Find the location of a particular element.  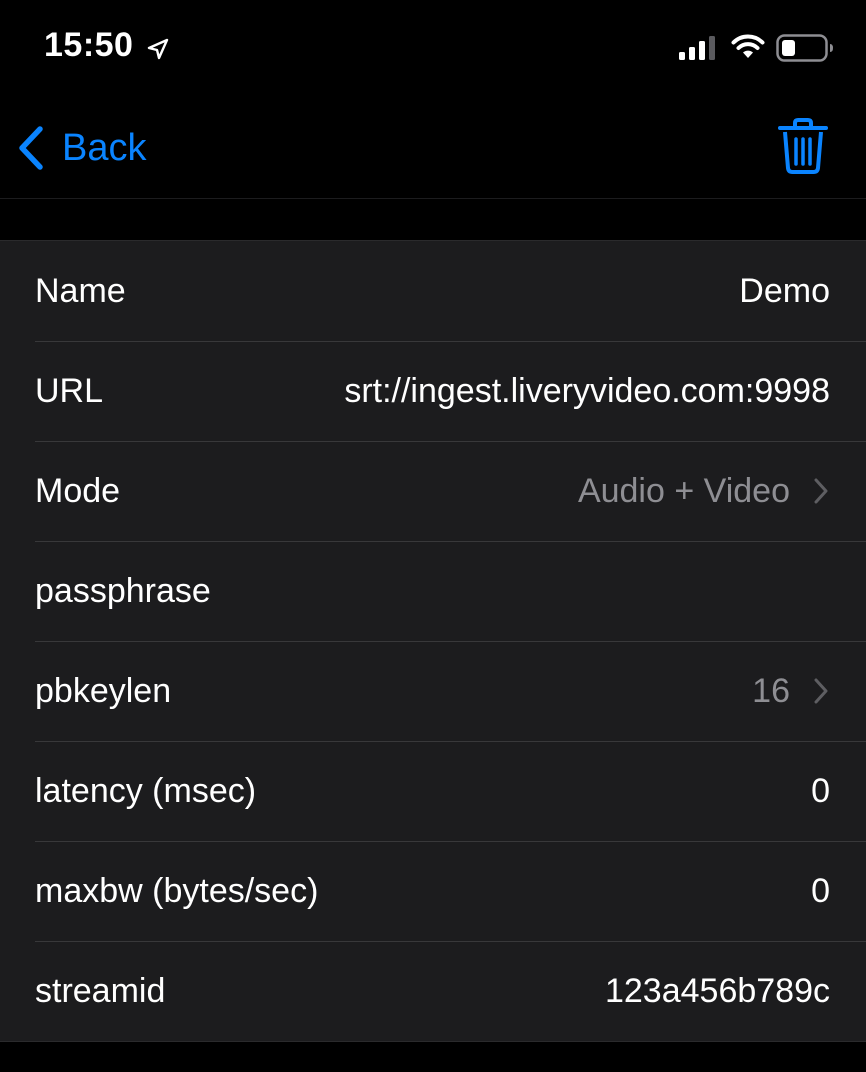

pbkeylen-row: pbkeylen 16 is located at coordinates (433, 691).